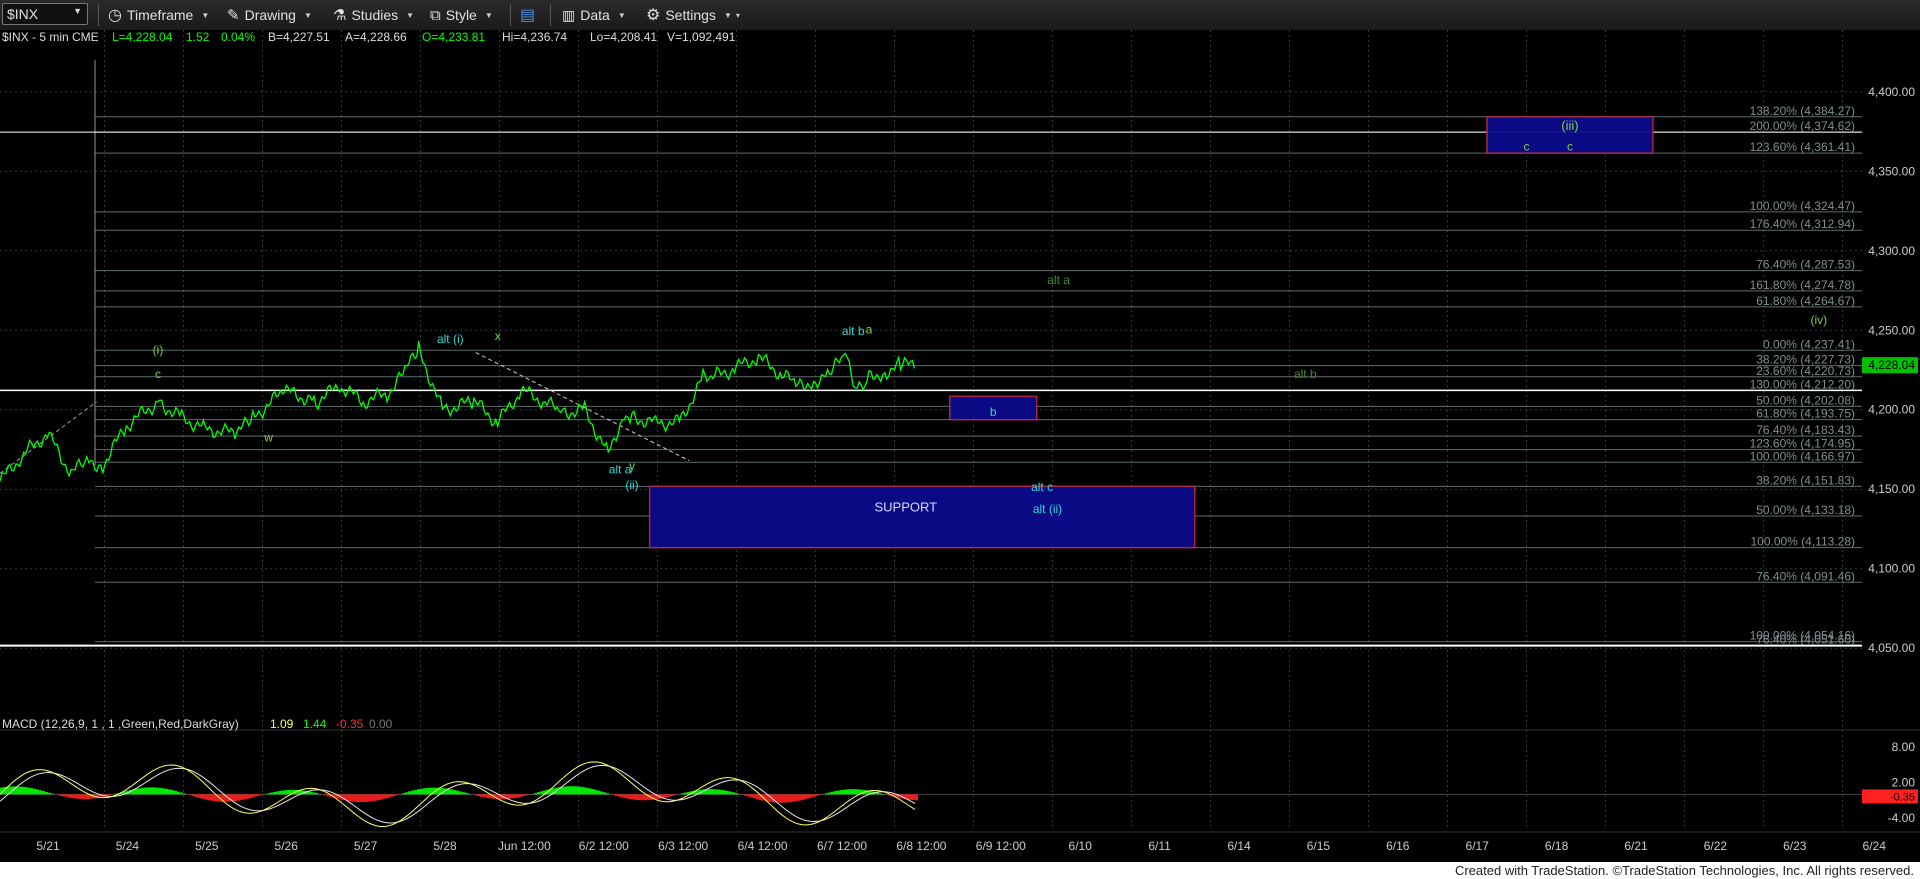  I want to click on data-label: Data, so click(595, 15).